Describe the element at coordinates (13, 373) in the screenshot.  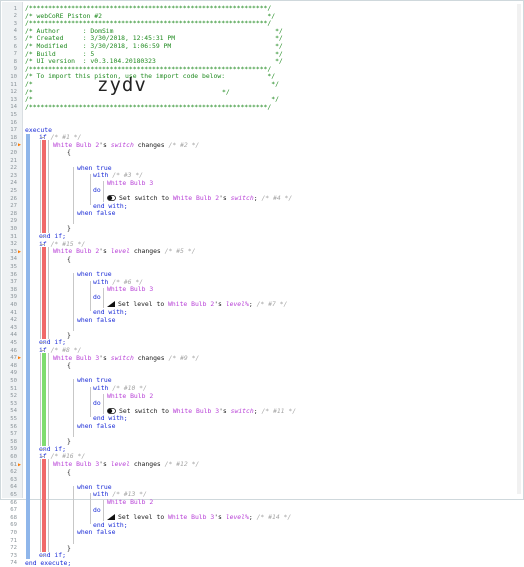
I see `line-number: 49` at that location.